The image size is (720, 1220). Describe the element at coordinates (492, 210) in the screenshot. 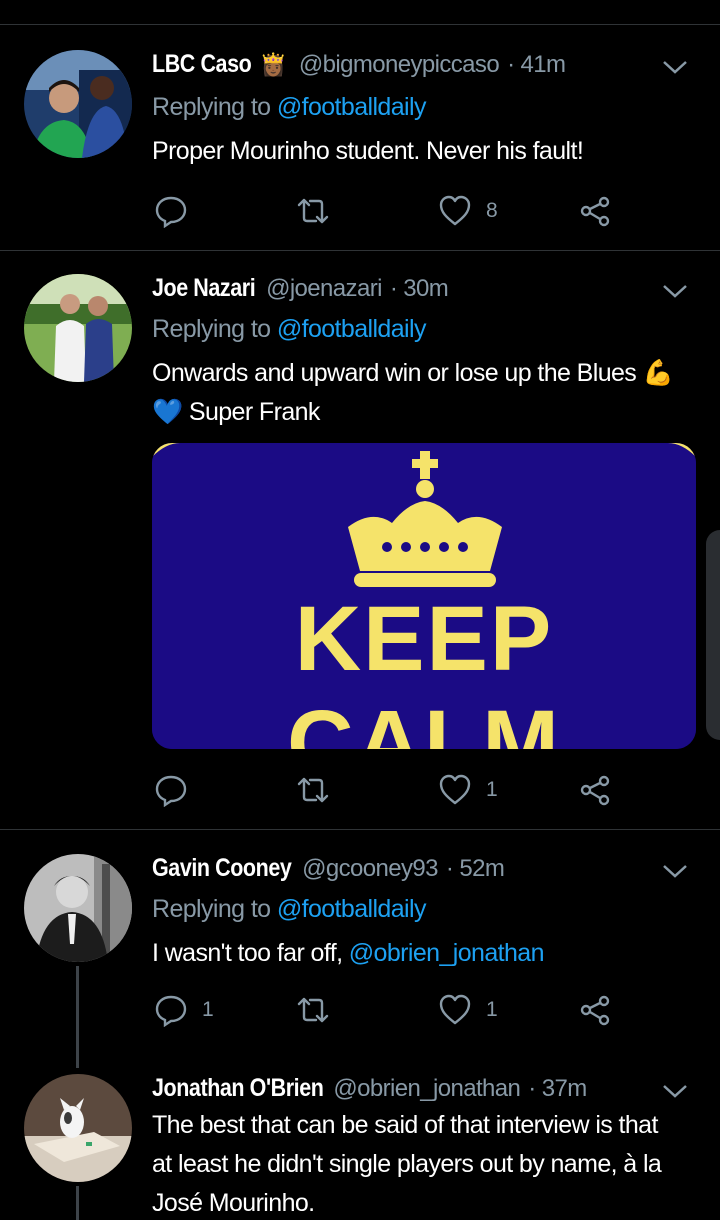

I see `like-count: 8` at that location.